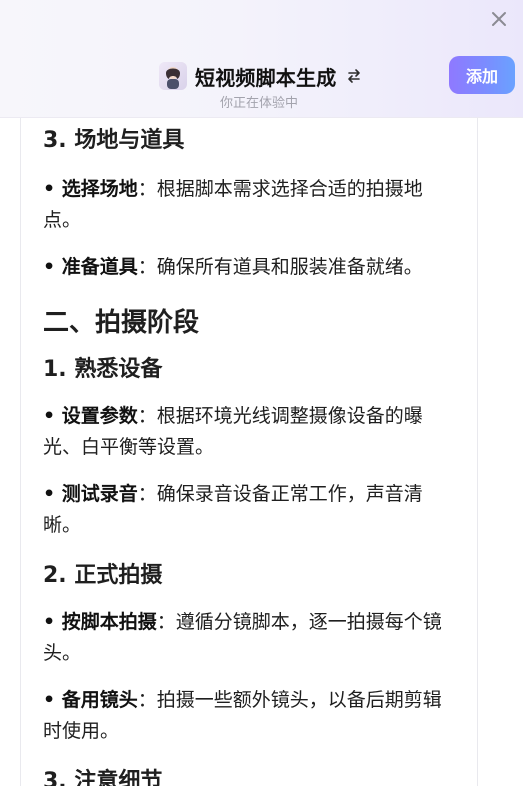 This screenshot has height=786, width=523. I want to click on list-item-title: • 备用镜头, so click(90, 700).